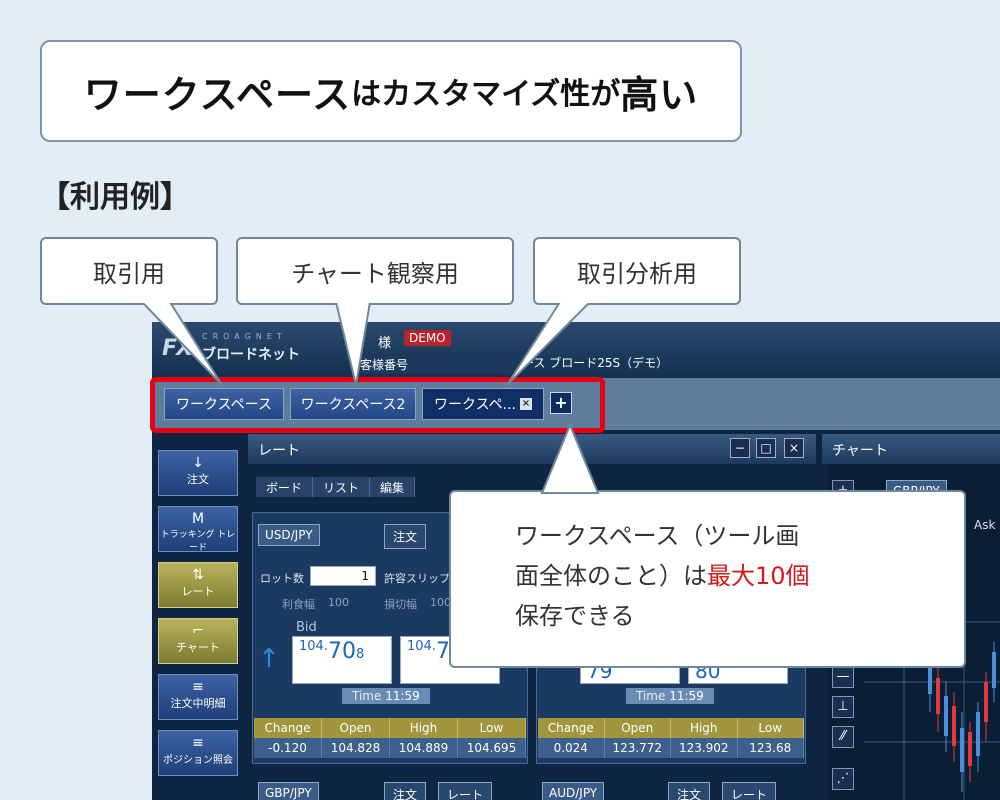 The width and height of the screenshot is (1000, 800). Describe the element at coordinates (369, 395) in the screenshot. I see `callout-tails` at that location.